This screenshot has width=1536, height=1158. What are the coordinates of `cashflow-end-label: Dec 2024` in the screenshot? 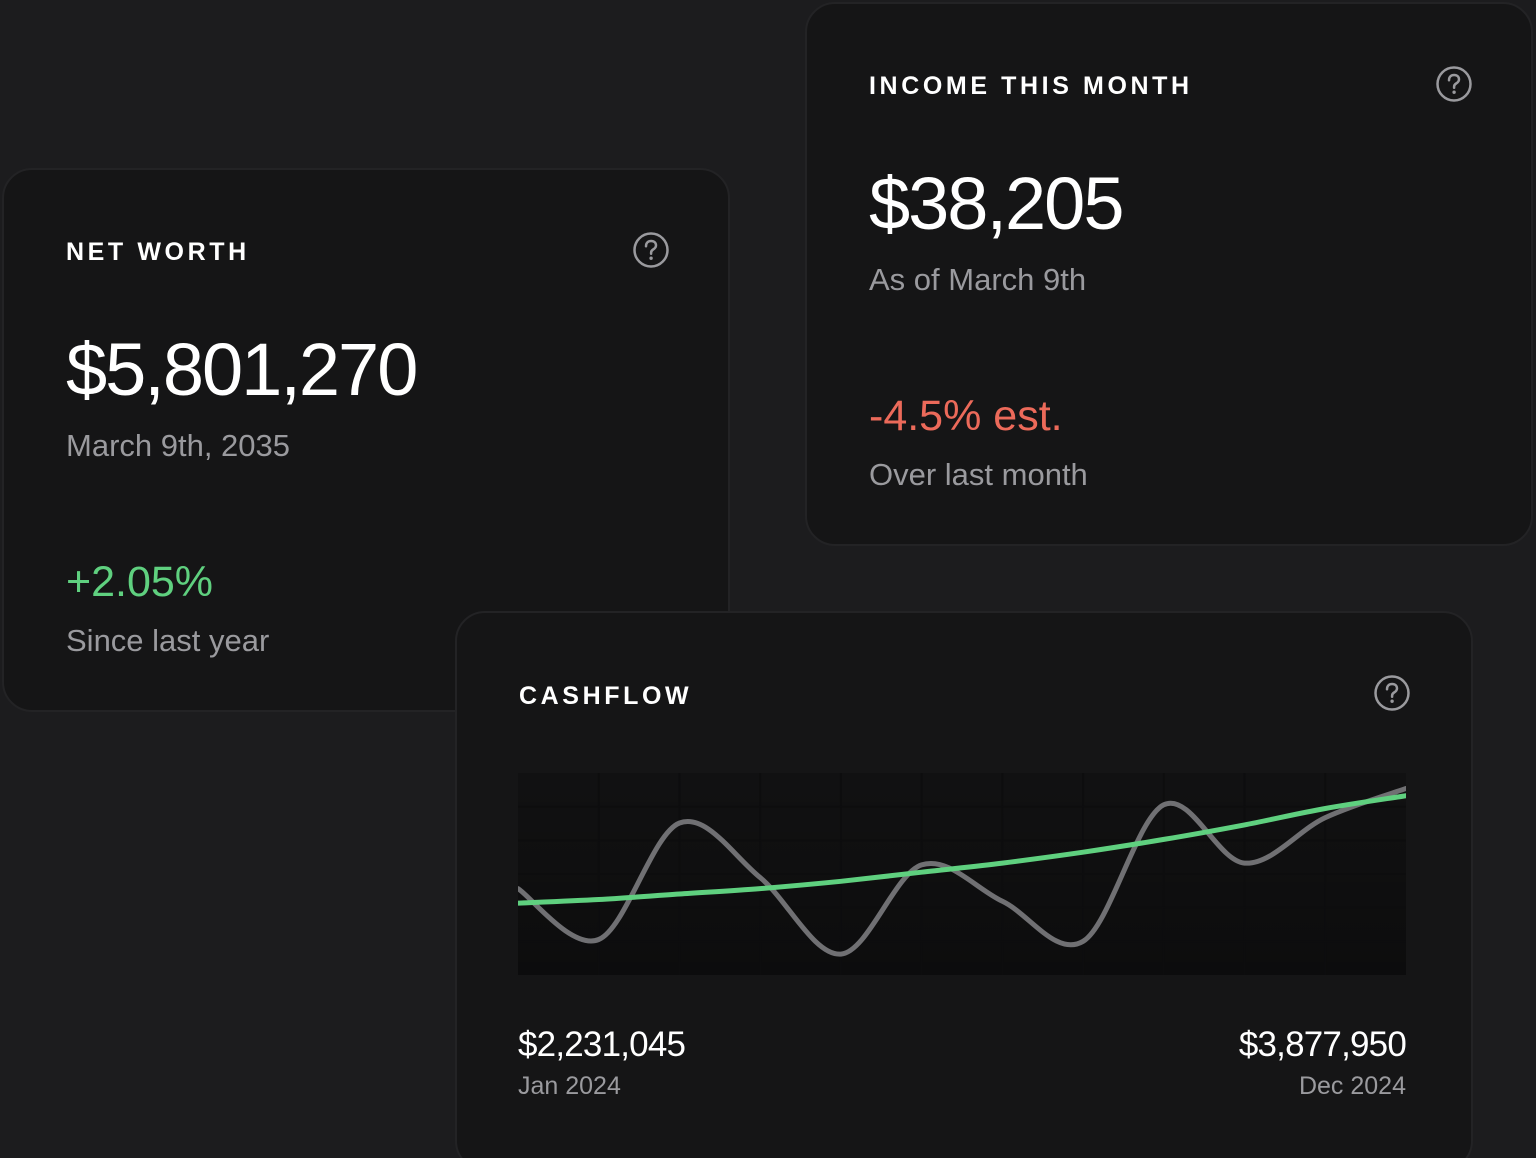 It's located at (1352, 1086).